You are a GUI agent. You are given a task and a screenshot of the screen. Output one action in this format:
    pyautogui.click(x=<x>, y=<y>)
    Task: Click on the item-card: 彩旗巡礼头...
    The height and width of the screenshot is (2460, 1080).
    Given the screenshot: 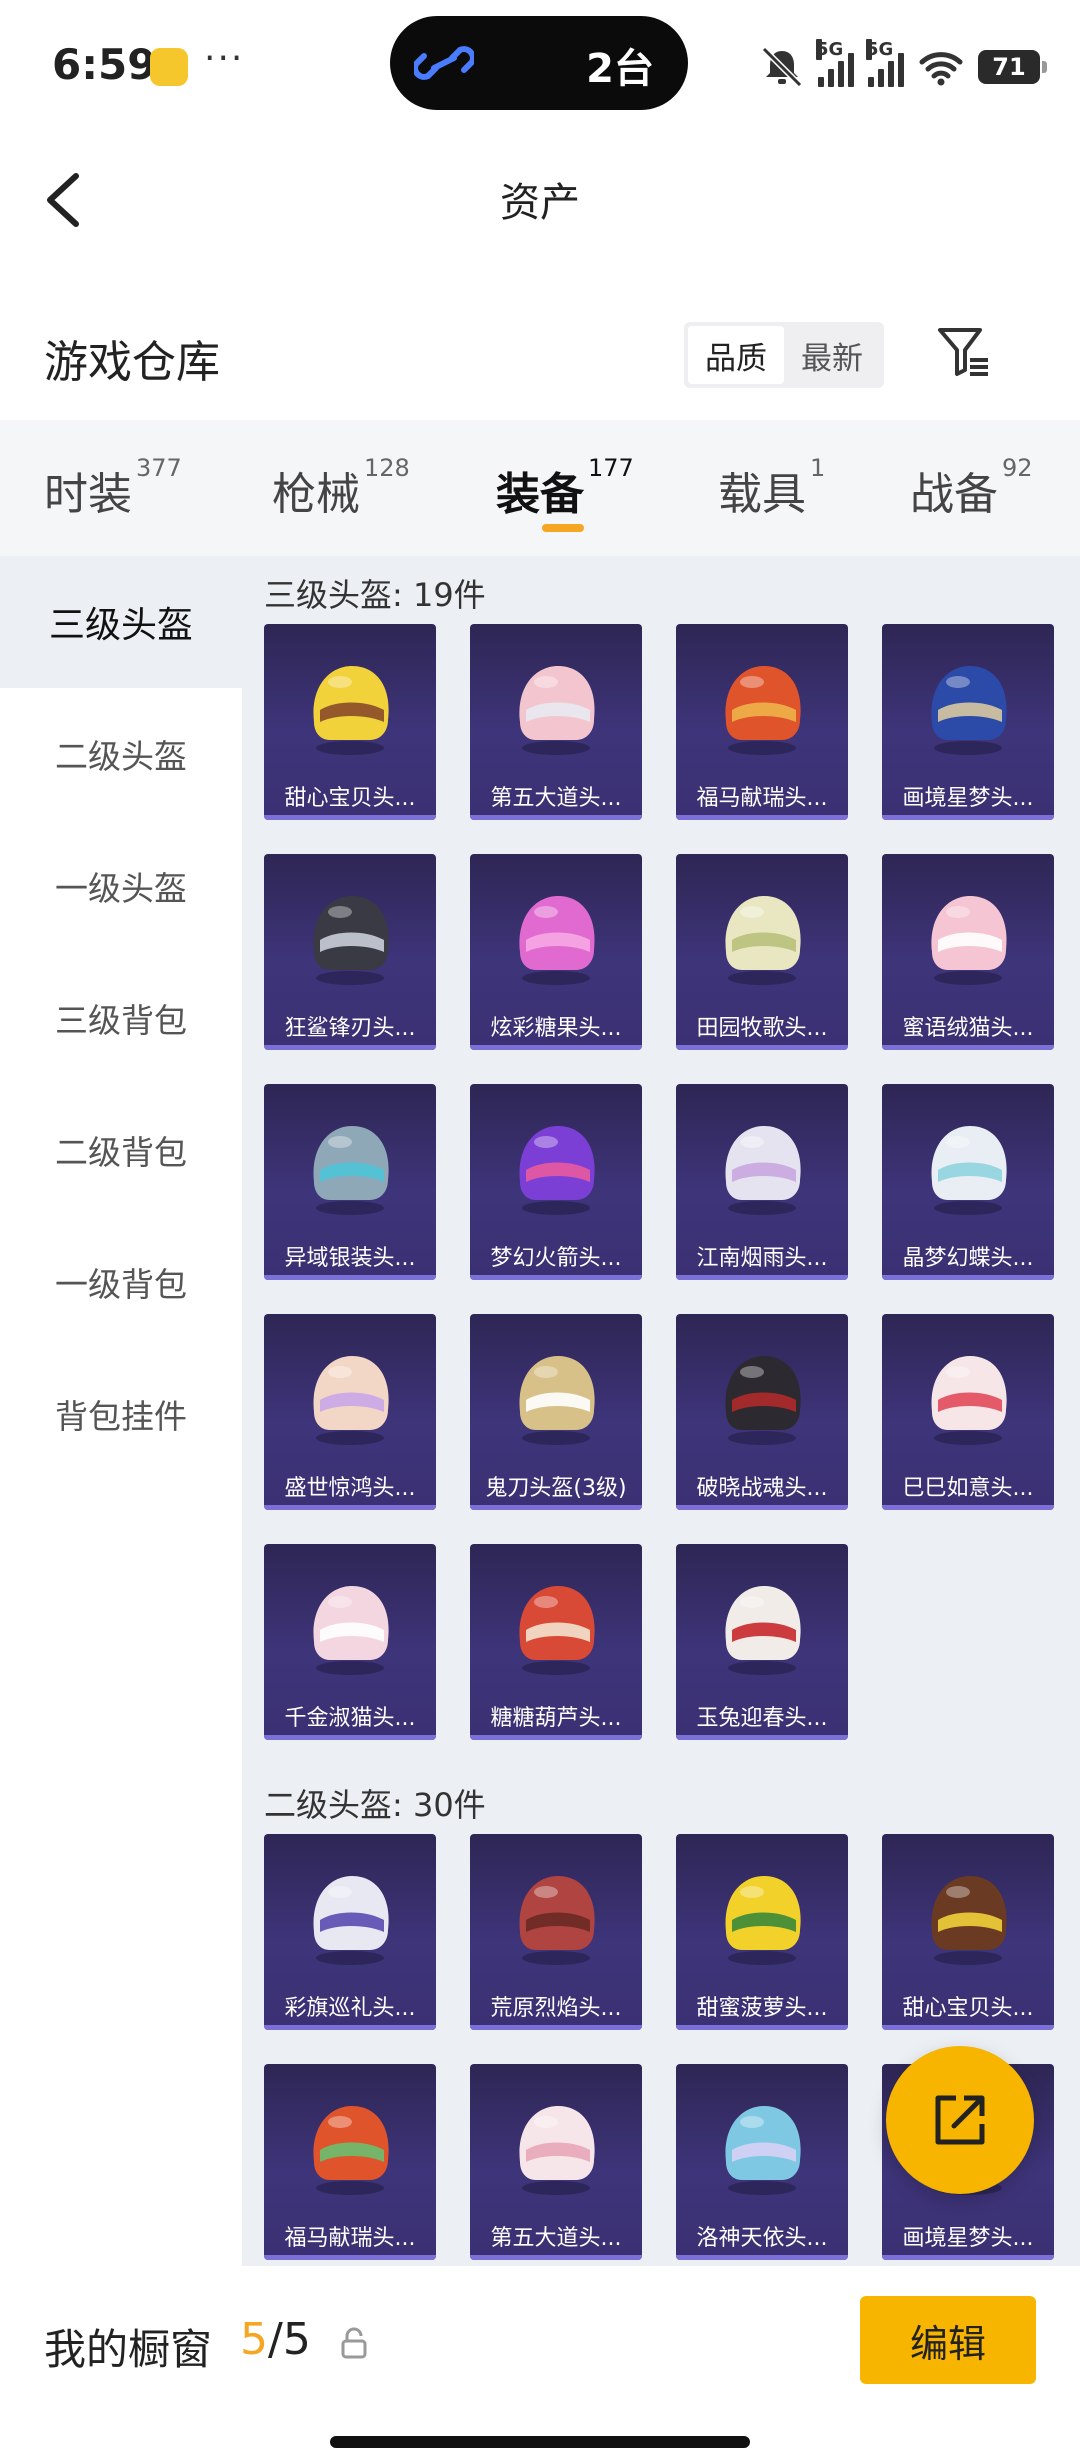 What is the action you would take?
    pyautogui.click(x=350, y=1932)
    